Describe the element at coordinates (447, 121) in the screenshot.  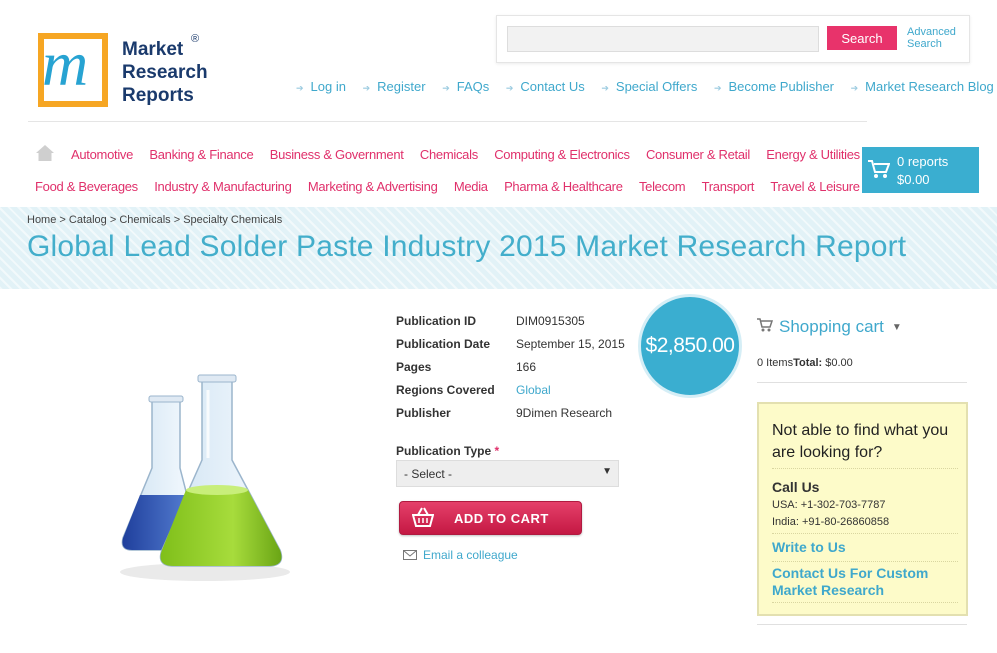
I see `header-divider` at that location.